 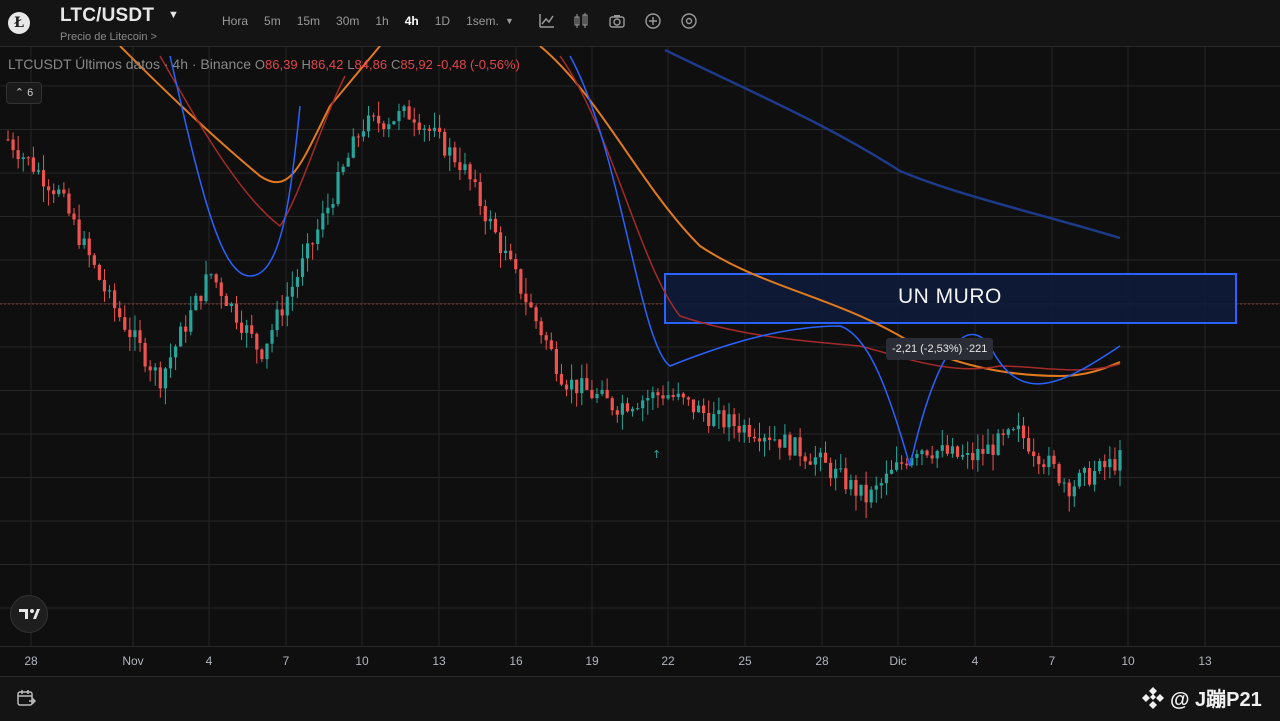 What do you see at coordinates (30, 93) in the screenshot?
I see `indicator-count: 6` at bounding box center [30, 93].